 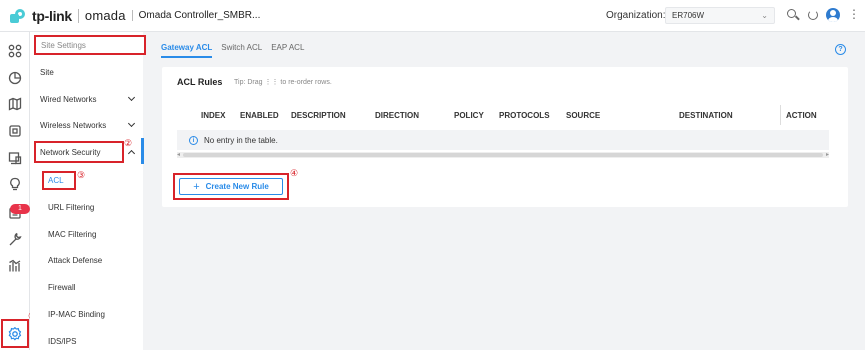 What do you see at coordinates (583, 115) in the screenshot?
I see `column-header: SOURCE` at bounding box center [583, 115].